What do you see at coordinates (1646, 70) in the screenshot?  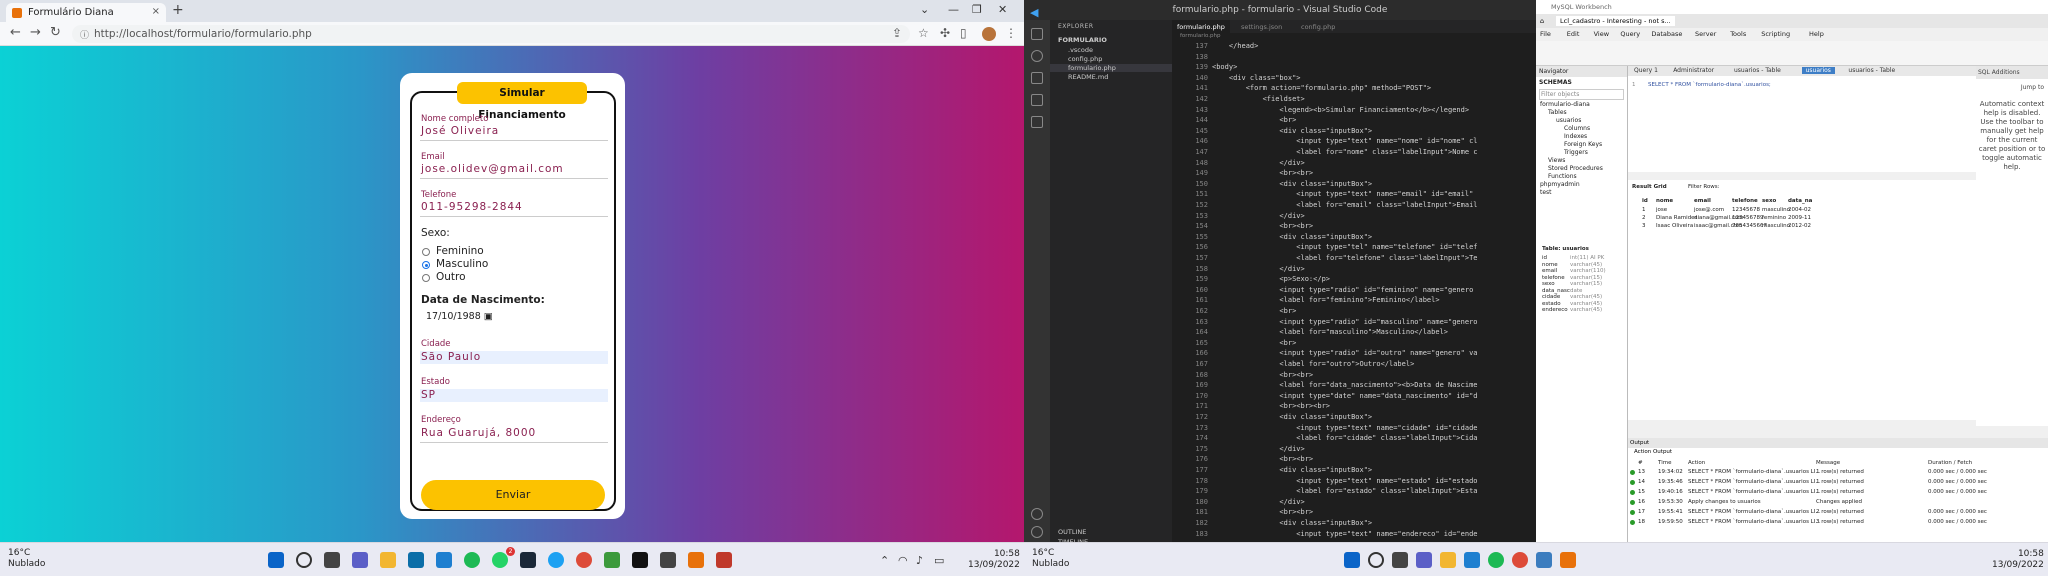 I see `query-tab: Query 1` at bounding box center [1646, 70].